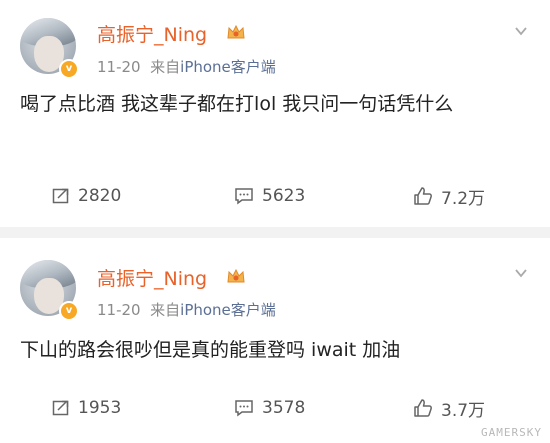 The height and width of the screenshot is (443, 550). Describe the element at coordinates (100, 196) in the screenshot. I see `repost-count: 2820` at that location.